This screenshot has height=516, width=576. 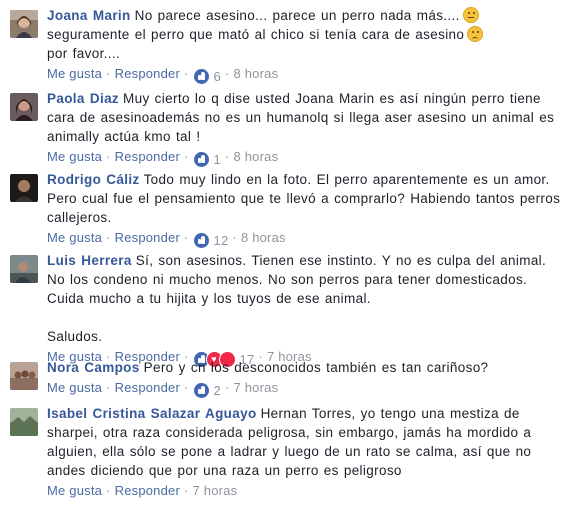 I want to click on comment-author: Rodrigo Cáliz, so click(x=93, y=179).